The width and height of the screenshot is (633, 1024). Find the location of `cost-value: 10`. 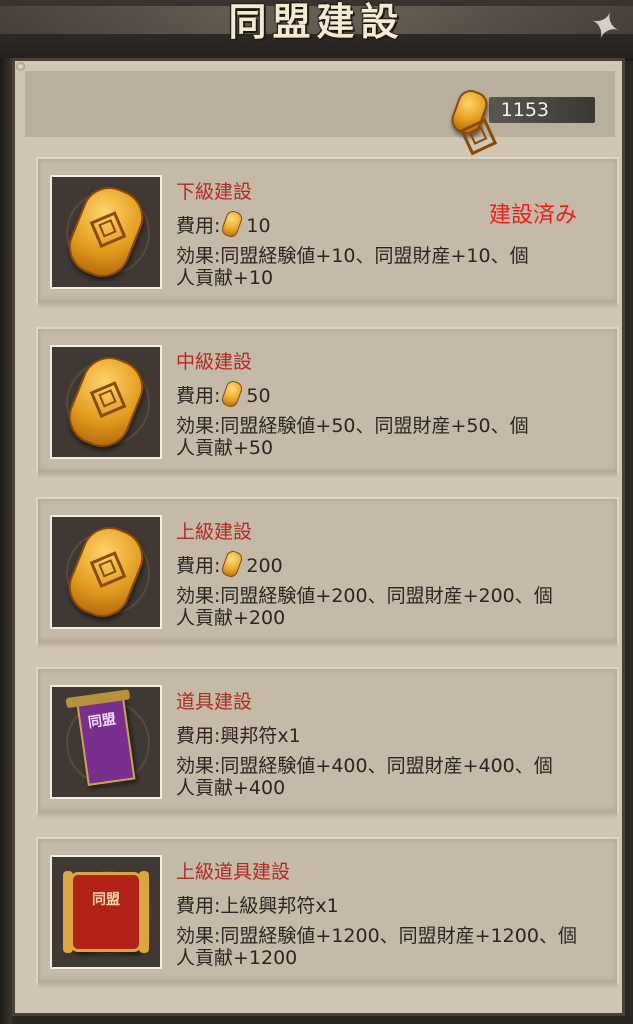

cost-value: 10 is located at coordinates (258, 226).